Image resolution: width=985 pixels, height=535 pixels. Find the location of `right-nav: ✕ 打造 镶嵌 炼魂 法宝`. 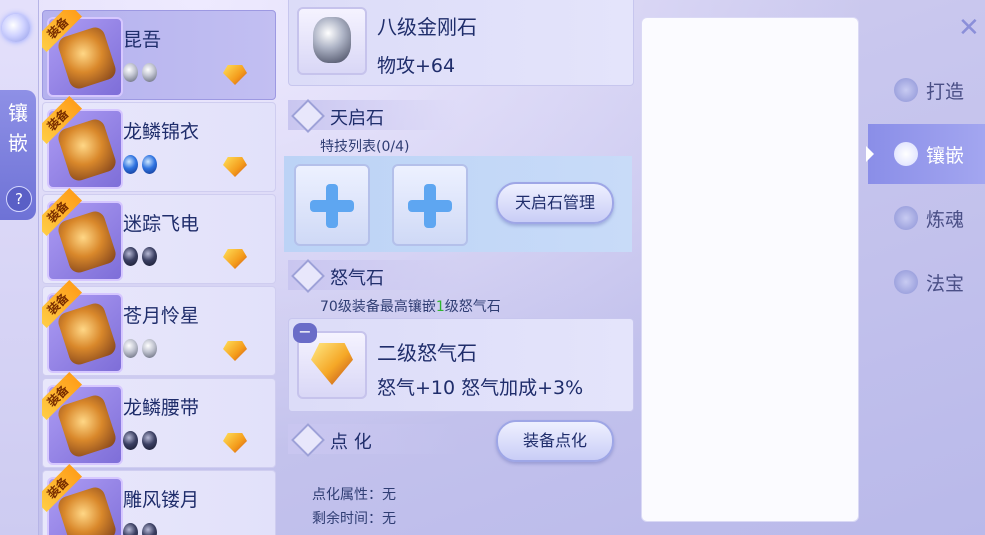

right-nav: ✕ 打造 镶嵌 炼魂 法宝 is located at coordinates (925, 267).